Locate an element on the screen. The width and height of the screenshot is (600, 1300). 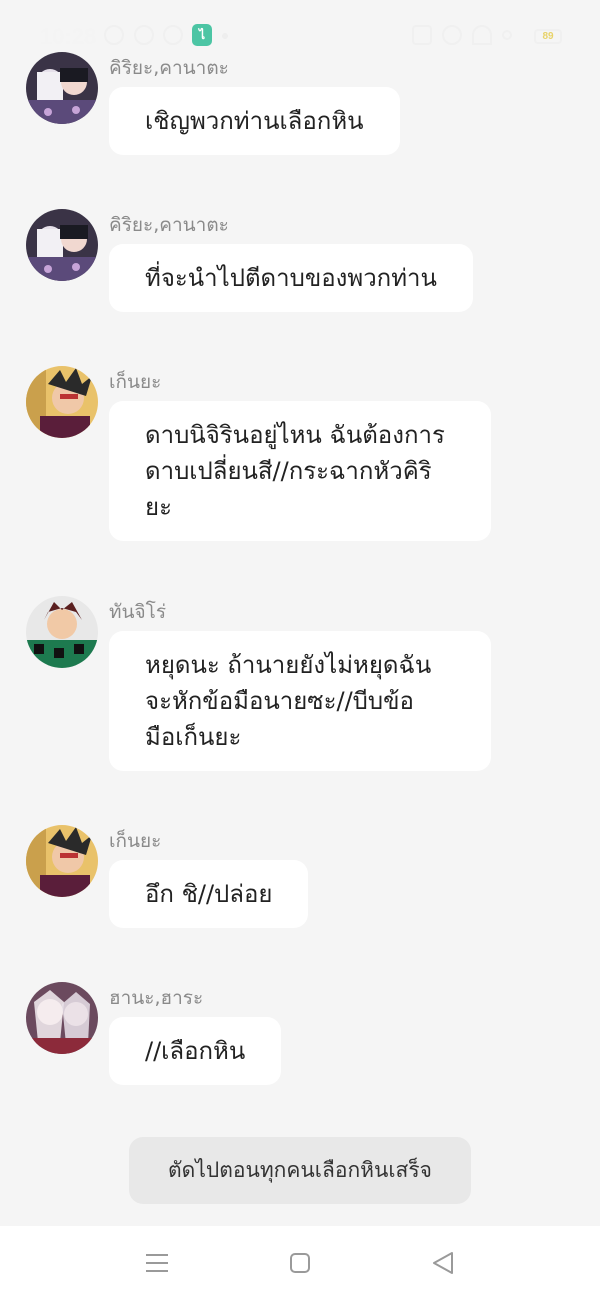
status-bar: 10:28 ไ 89 is located at coordinates (300, 36).